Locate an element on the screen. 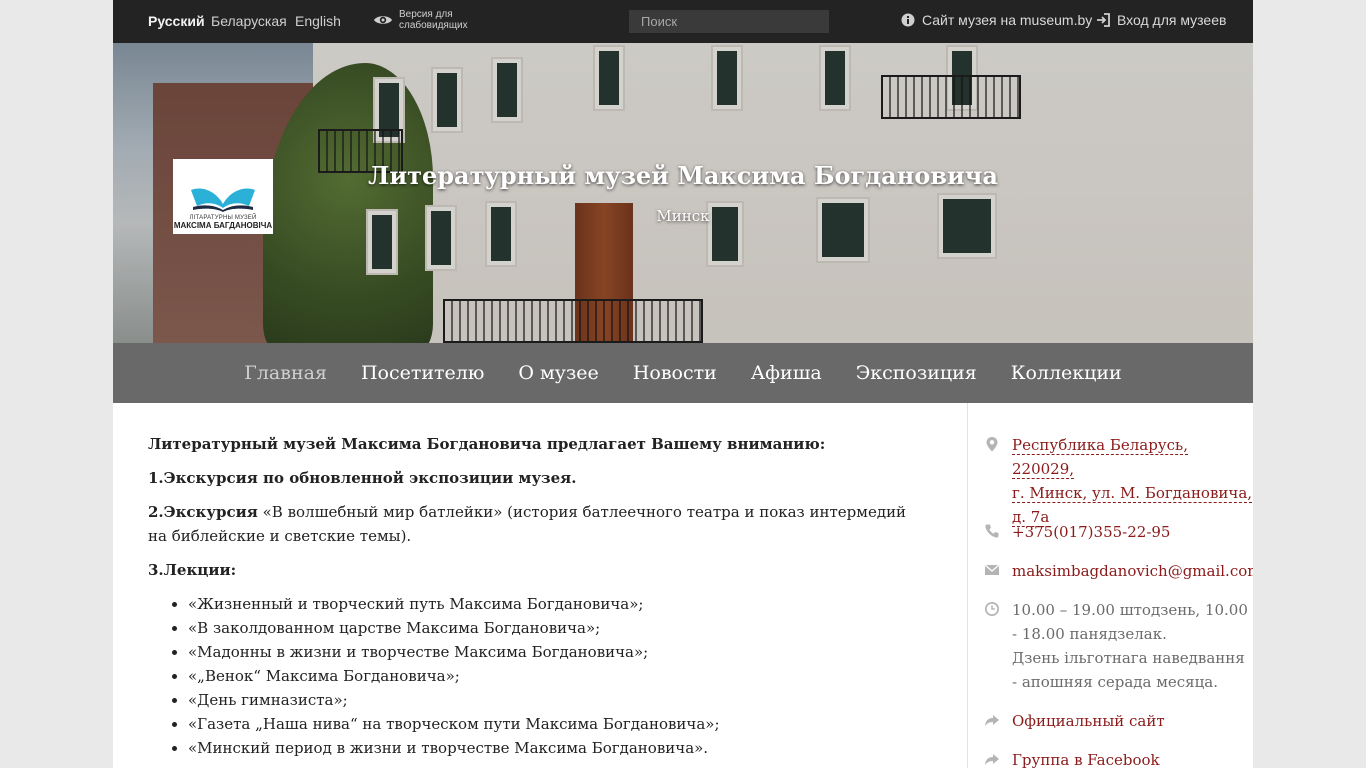  lang-belarusian: Беларуская is located at coordinates (249, 21).